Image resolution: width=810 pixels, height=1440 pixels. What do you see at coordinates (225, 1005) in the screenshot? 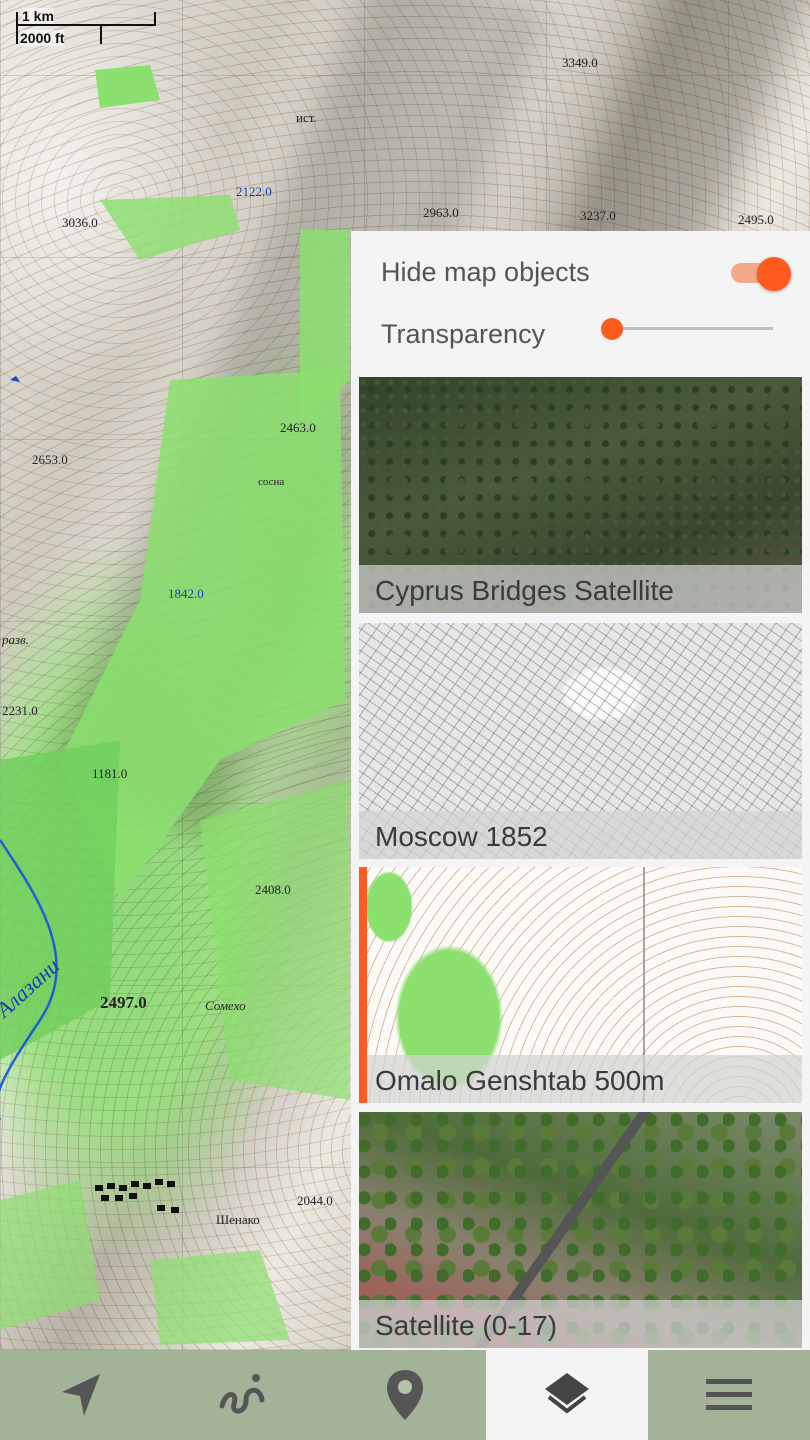
I see `village-label: Сомехо` at bounding box center [225, 1005].